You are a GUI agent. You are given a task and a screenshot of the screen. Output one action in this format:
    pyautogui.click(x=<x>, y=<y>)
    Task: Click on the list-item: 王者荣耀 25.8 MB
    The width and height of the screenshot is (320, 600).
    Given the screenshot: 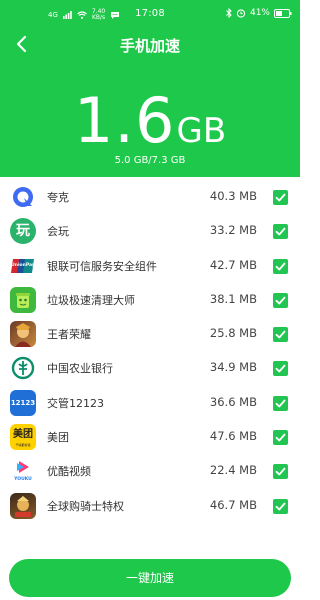 What is the action you would take?
    pyautogui.click(x=150, y=334)
    